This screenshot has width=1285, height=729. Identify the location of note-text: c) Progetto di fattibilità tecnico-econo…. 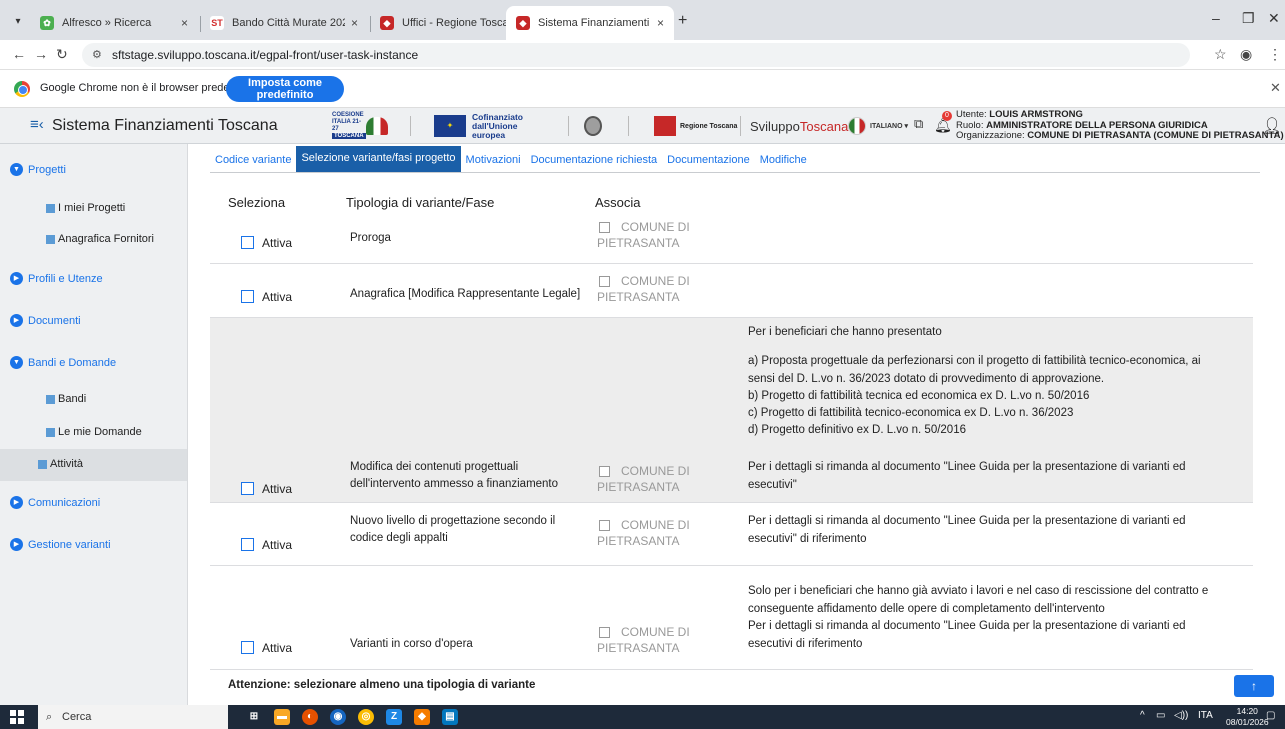
(911, 413).